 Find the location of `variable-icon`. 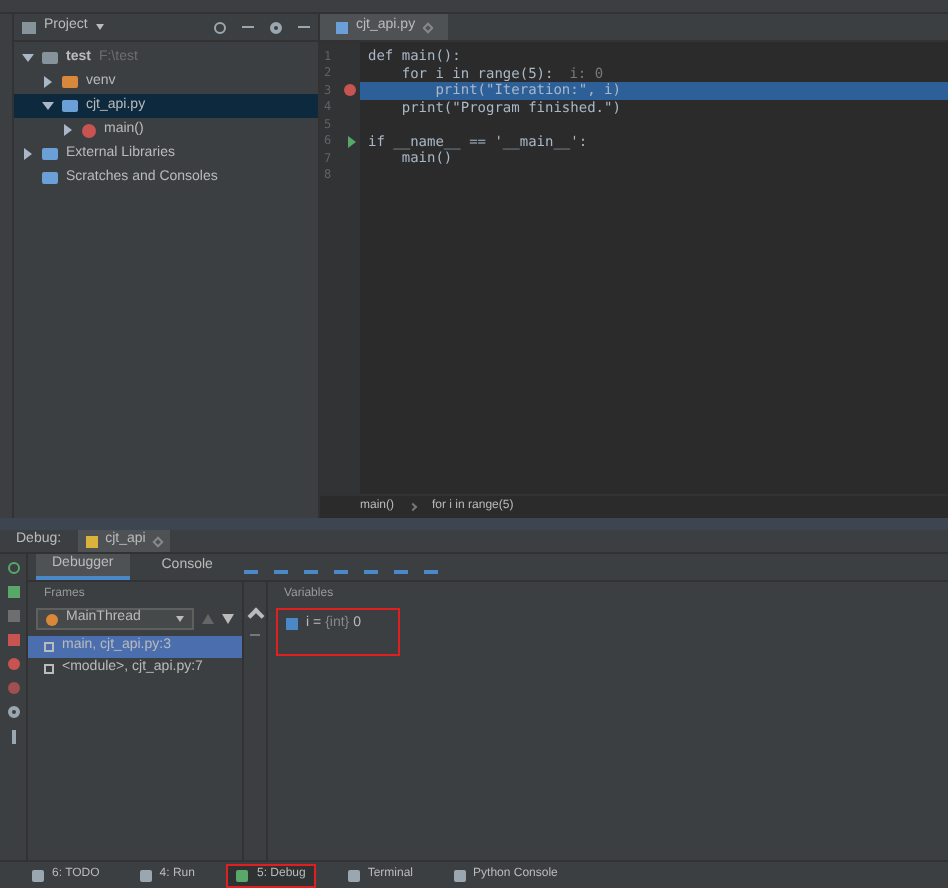

variable-icon is located at coordinates (292, 624).